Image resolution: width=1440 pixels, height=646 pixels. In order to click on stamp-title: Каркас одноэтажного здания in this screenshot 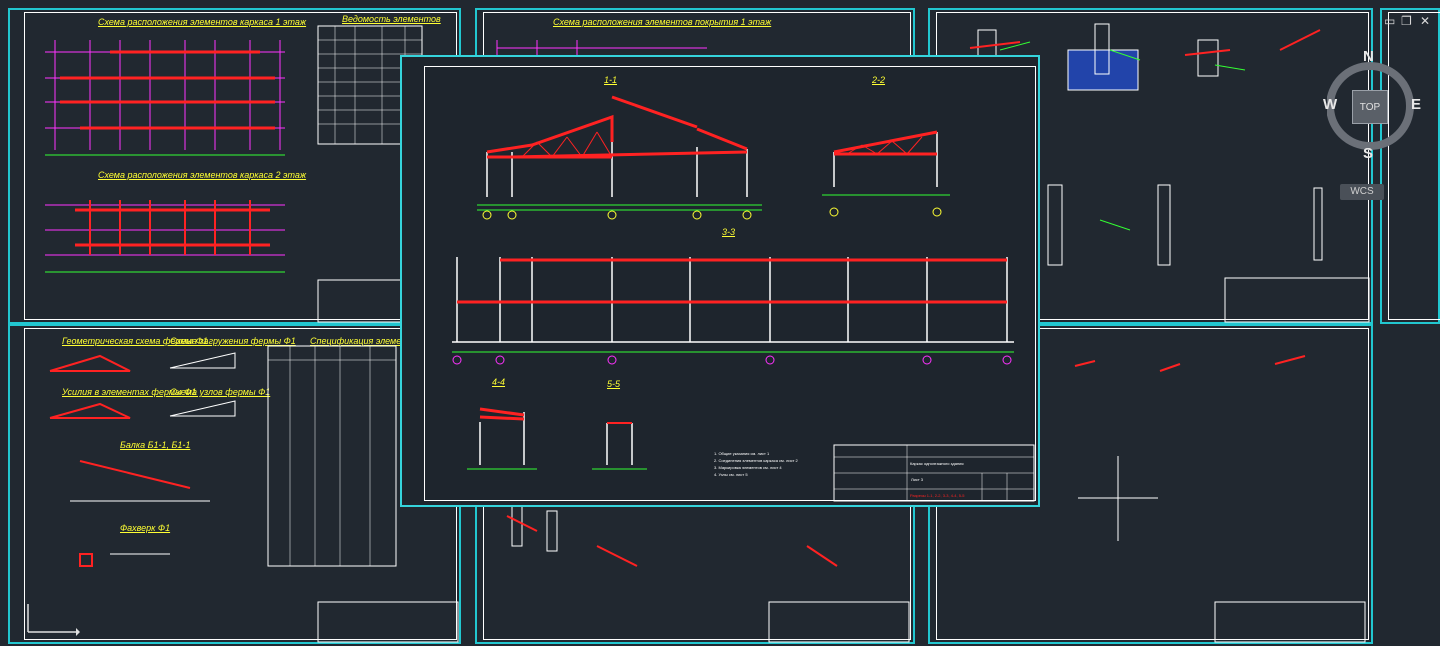, I will do `click(937, 463)`.